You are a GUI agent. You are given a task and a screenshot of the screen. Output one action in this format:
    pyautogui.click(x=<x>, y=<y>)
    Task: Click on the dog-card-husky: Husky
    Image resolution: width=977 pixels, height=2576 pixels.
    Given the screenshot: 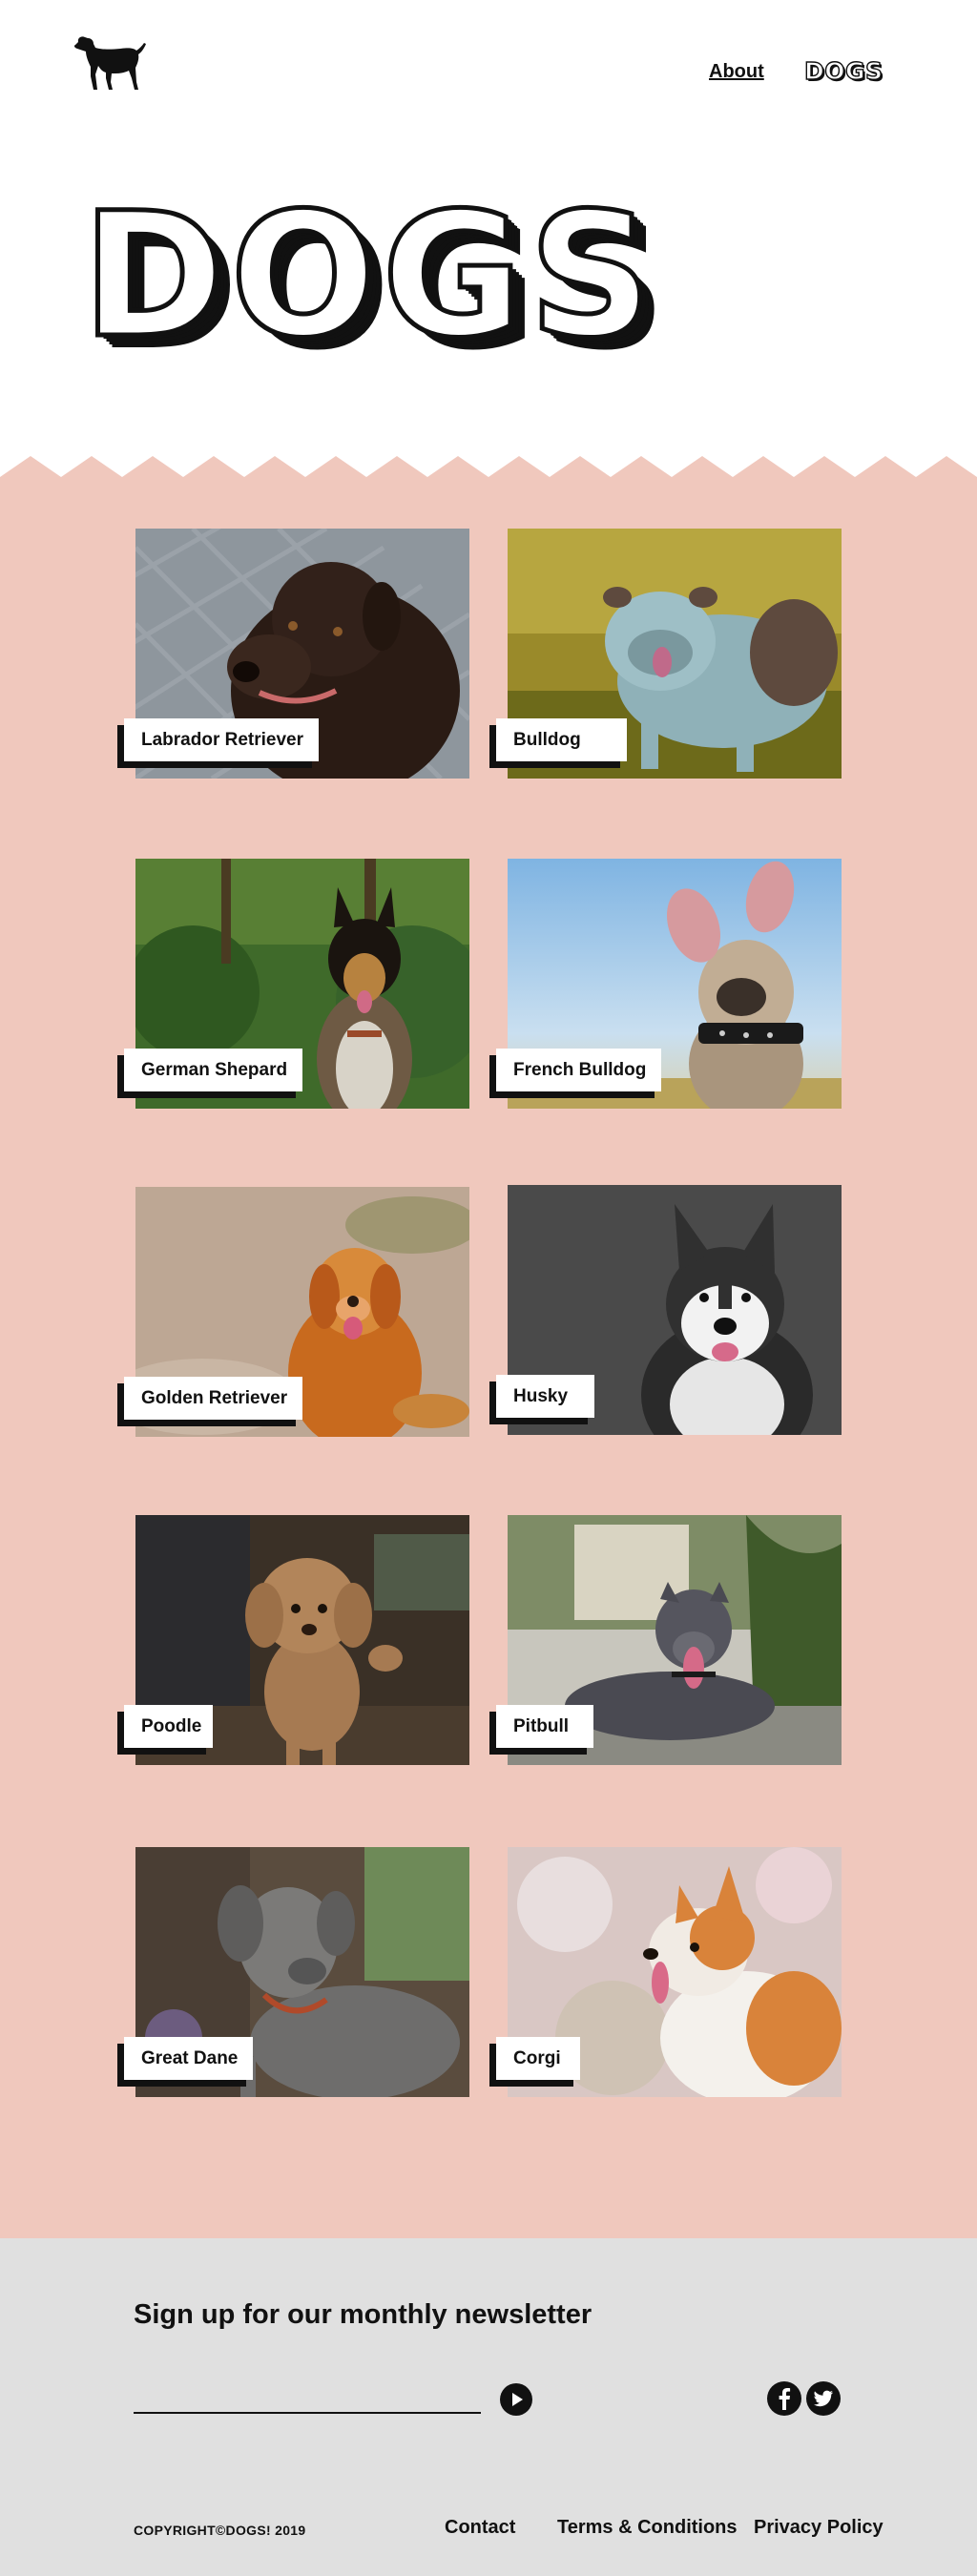 What is the action you would take?
    pyautogui.click(x=669, y=1310)
    